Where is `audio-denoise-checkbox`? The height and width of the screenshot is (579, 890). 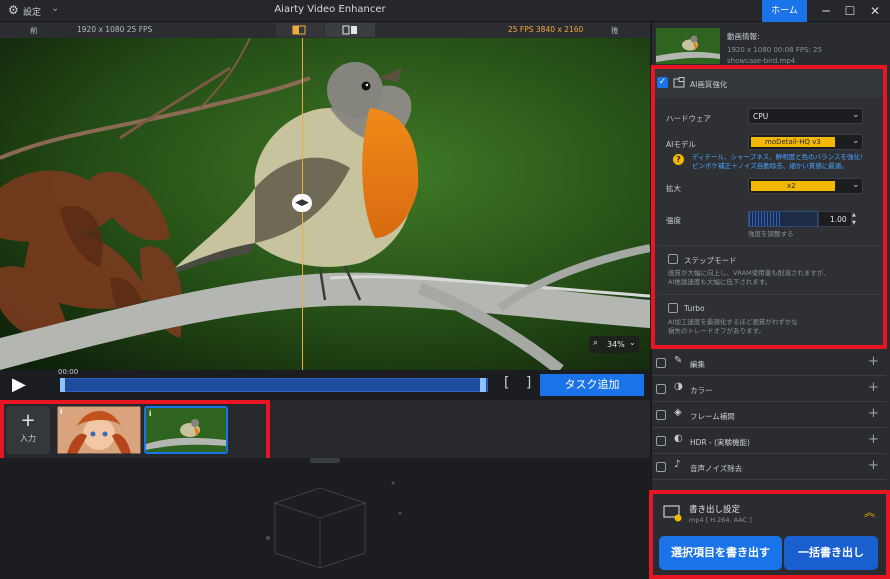 audio-denoise-checkbox is located at coordinates (661, 467).